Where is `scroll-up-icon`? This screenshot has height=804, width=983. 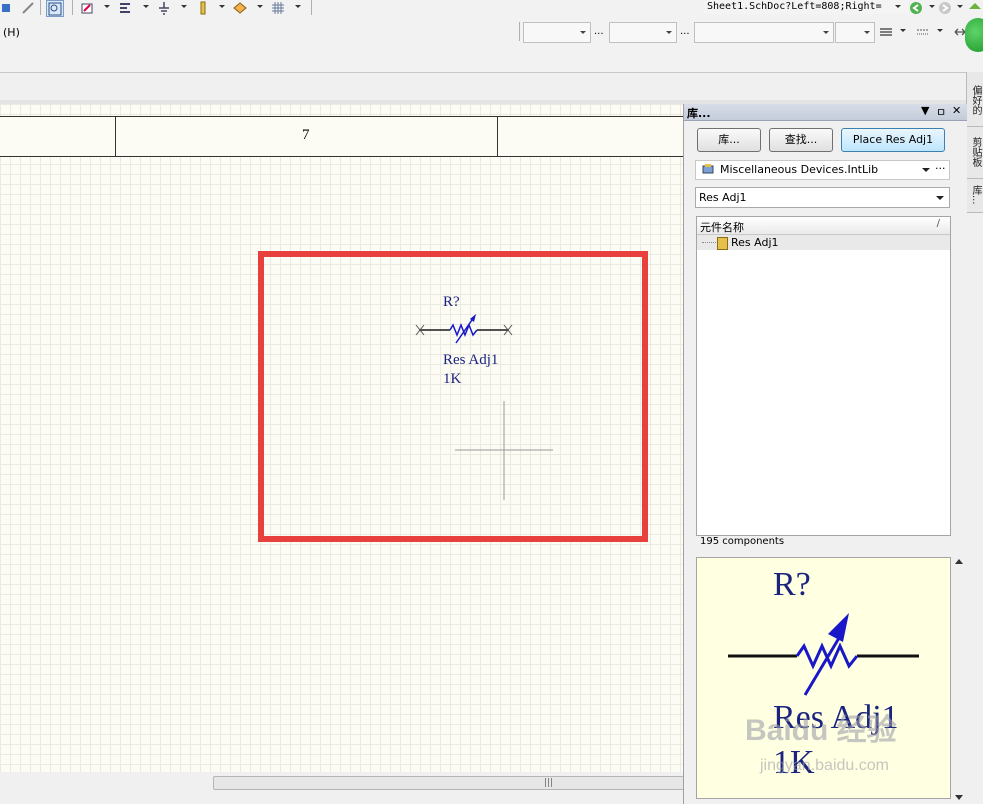 scroll-up-icon is located at coordinates (959, 561).